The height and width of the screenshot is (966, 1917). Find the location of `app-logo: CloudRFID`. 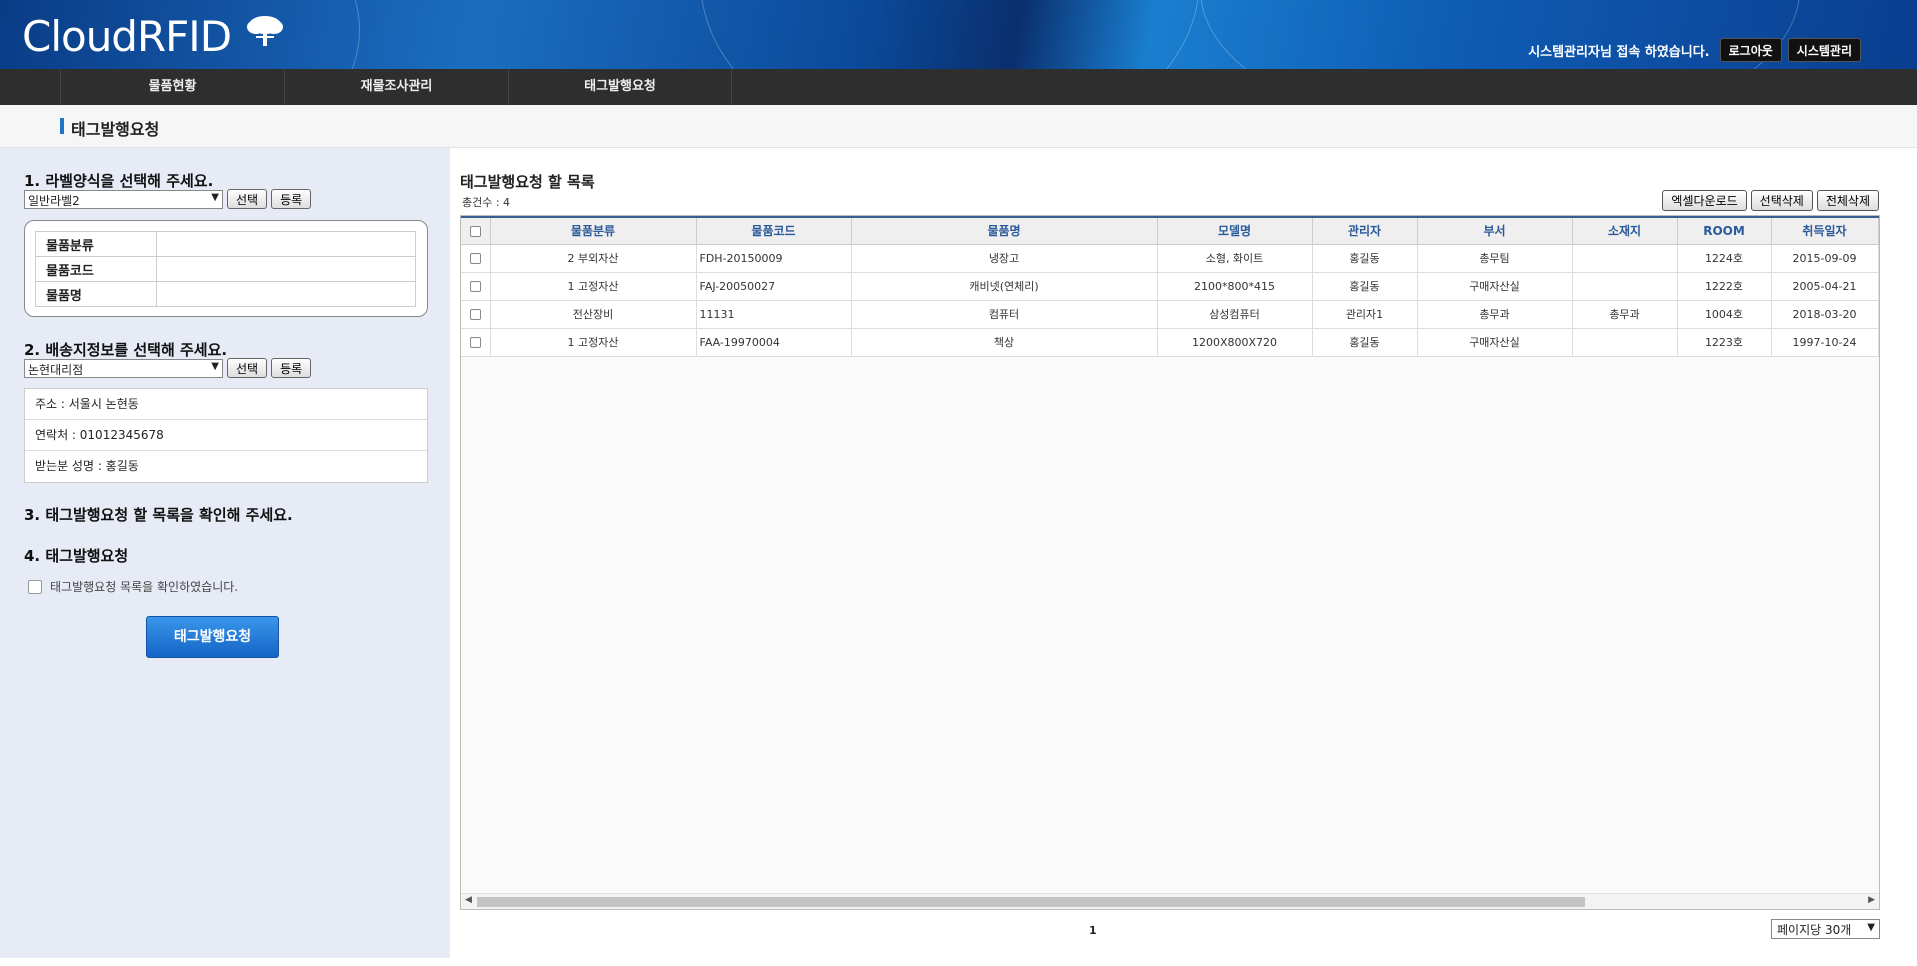

app-logo: CloudRFID is located at coordinates (127, 36).